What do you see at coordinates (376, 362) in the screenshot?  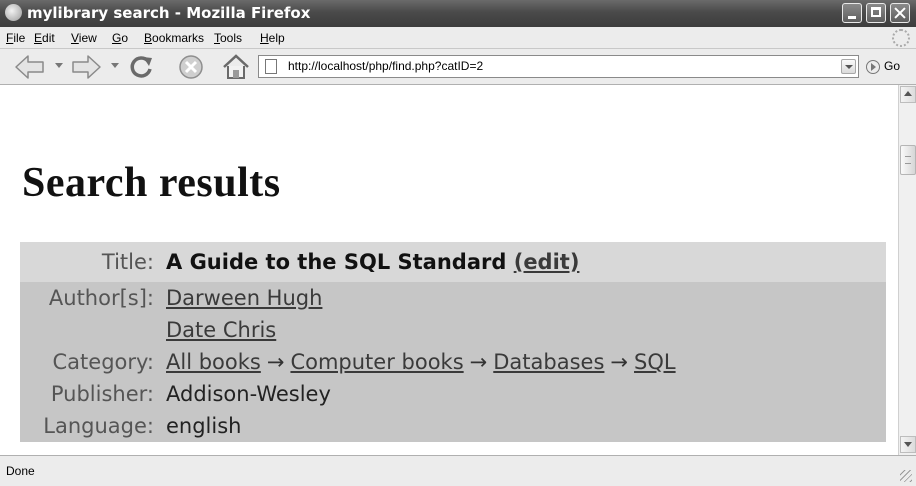 I see `category-link-computer-books: Computer books` at bounding box center [376, 362].